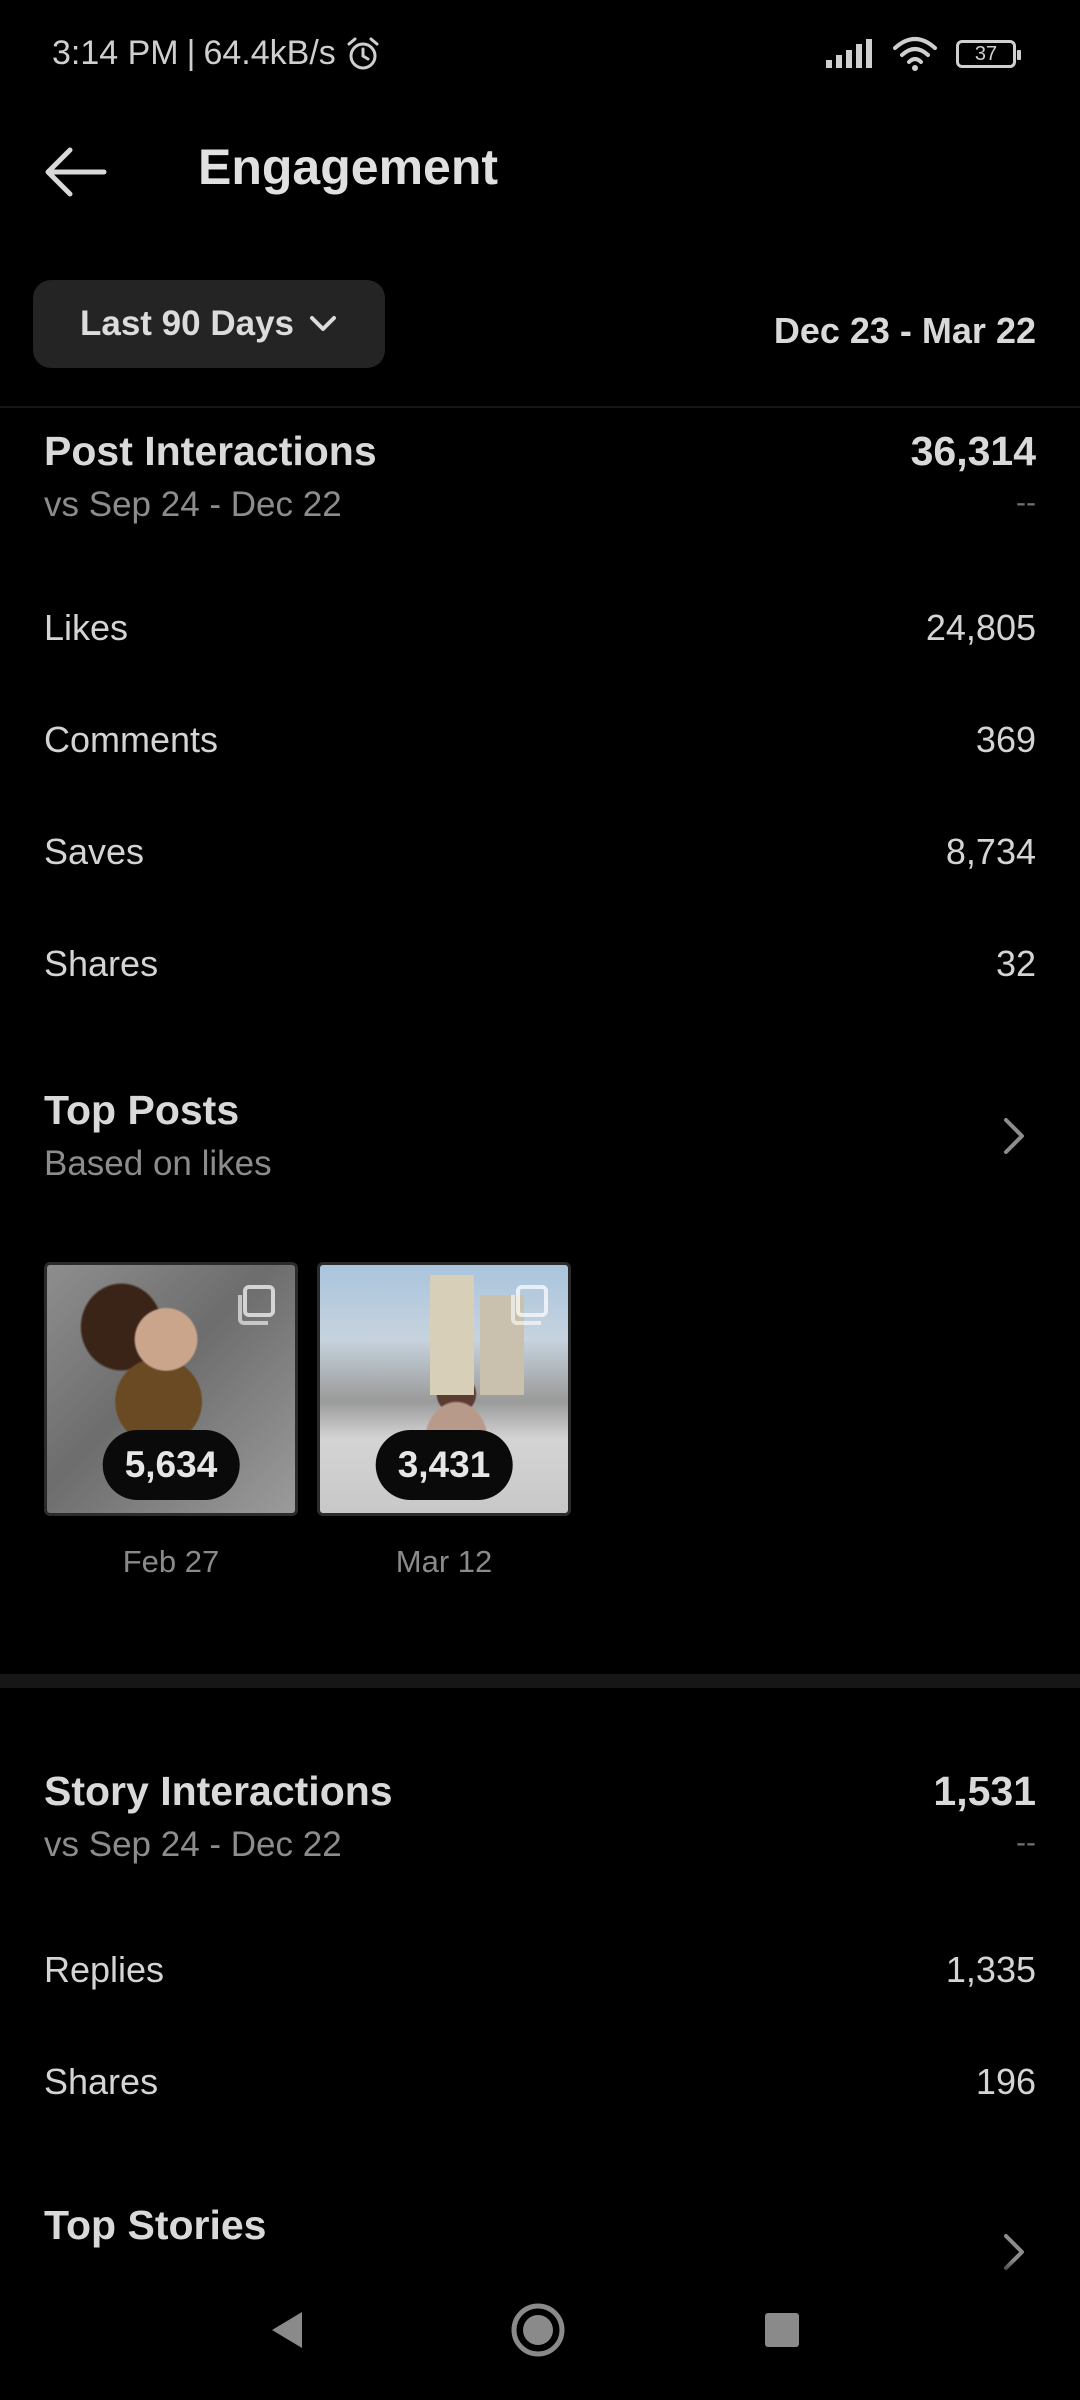 This screenshot has width=1080, height=2400. I want to click on chevron-down-icon, so click(323, 323).